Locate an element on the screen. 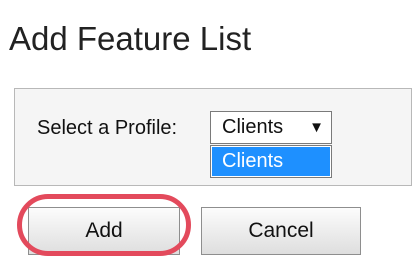 The width and height of the screenshot is (414, 262). caret-down-icon: ▼ is located at coordinates (316, 127).